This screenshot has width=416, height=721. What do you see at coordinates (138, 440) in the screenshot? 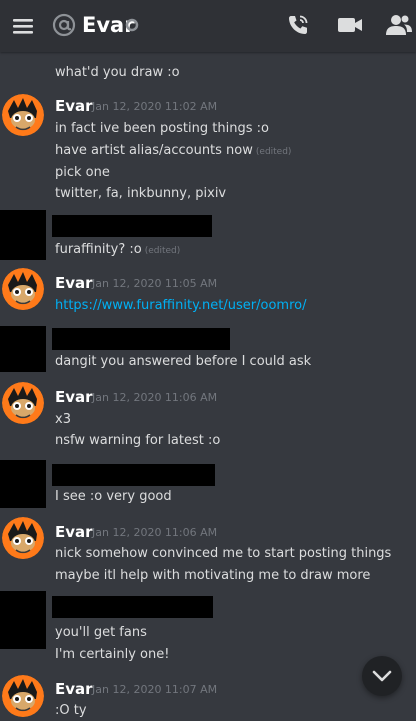
I see `message-text: nsfw warning for latest :o` at bounding box center [138, 440].